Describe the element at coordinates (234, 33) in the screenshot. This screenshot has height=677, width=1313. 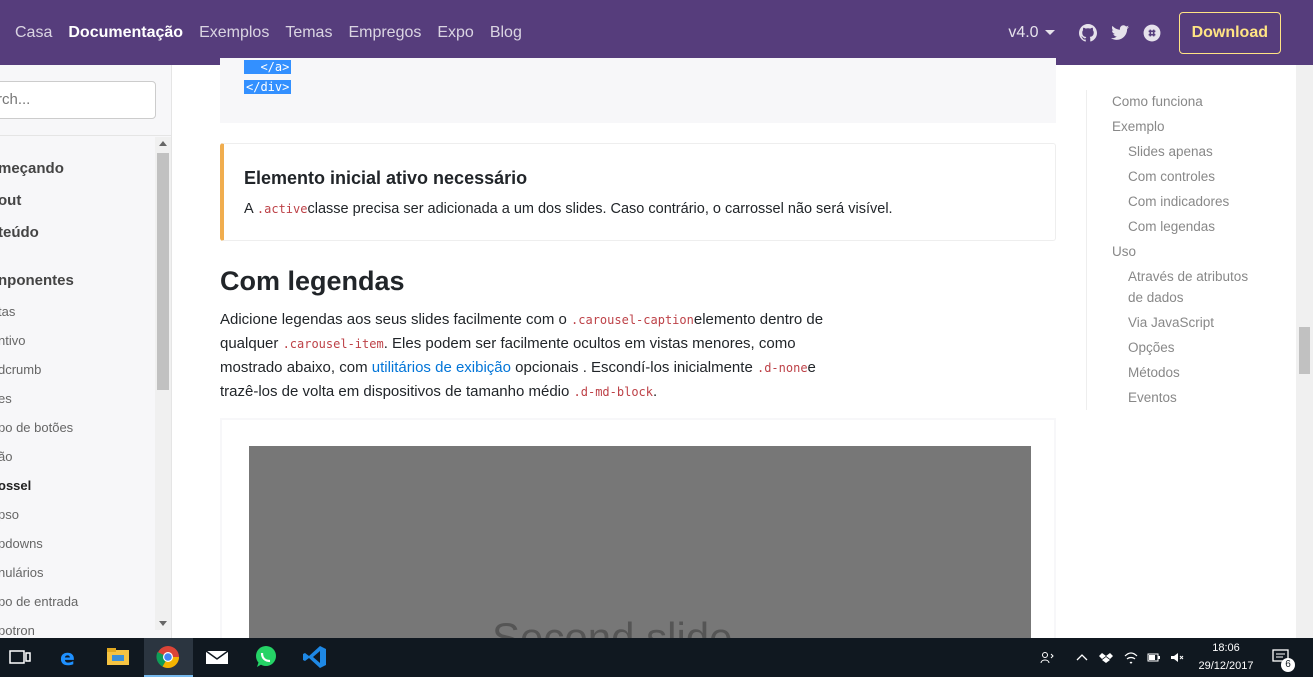
I see `nav-link-exemplos: Exemplos` at that location.